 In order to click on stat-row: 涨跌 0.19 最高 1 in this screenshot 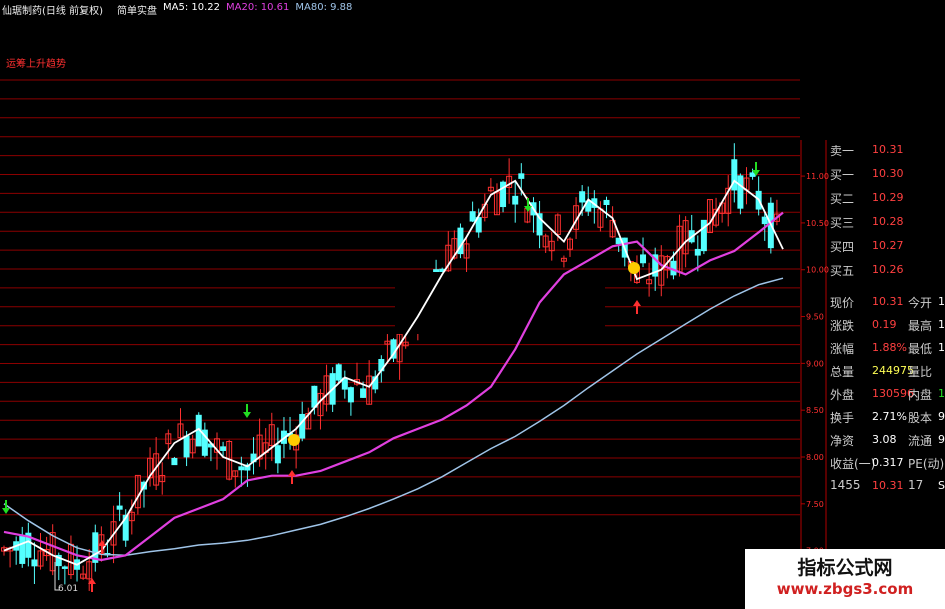, I will do `click(885, 325)`.